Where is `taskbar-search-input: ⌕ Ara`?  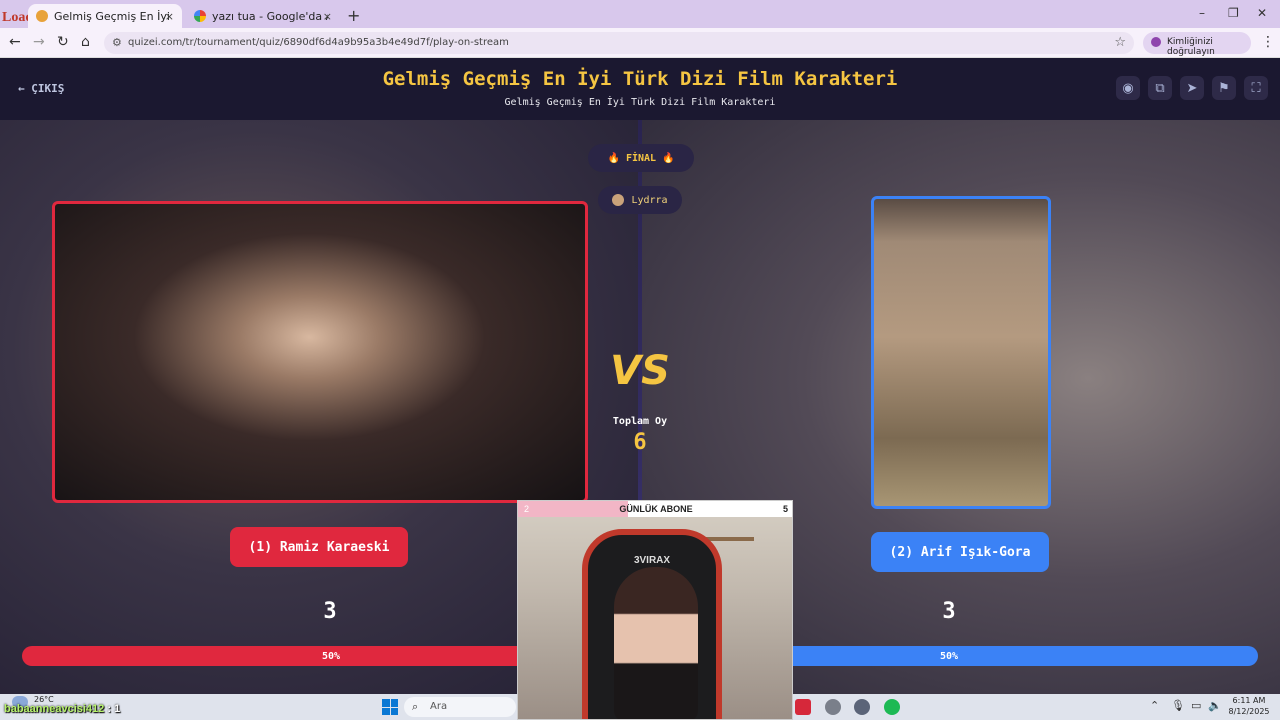
taskbar-search-input: ⌕ Ara is located at coordinates (460, 707).